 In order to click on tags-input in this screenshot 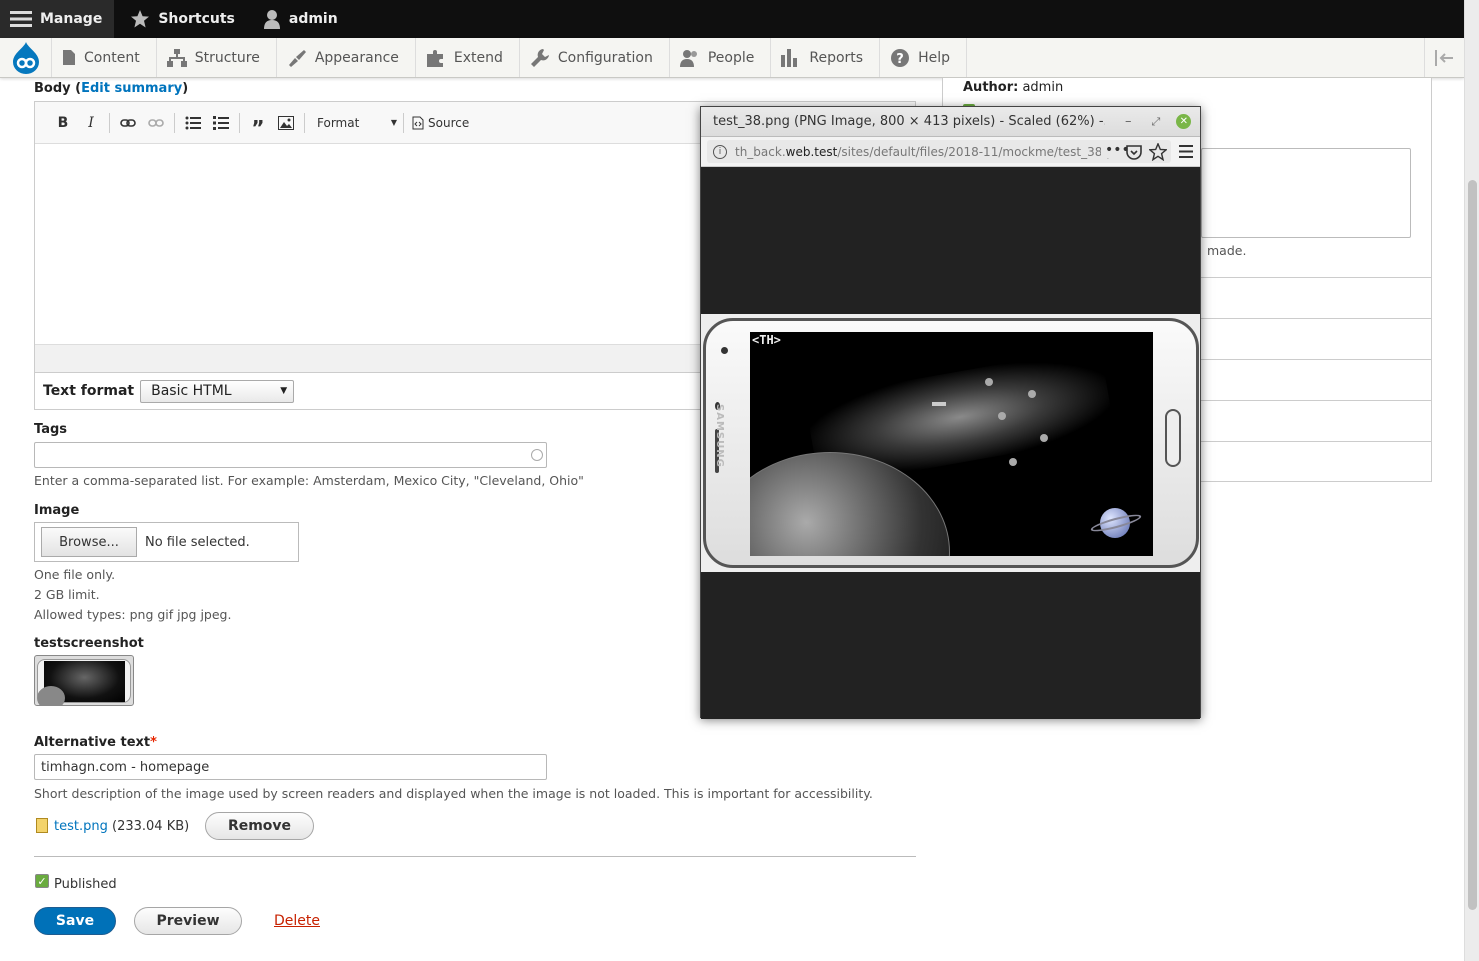, I will do `click(290, 455)`.